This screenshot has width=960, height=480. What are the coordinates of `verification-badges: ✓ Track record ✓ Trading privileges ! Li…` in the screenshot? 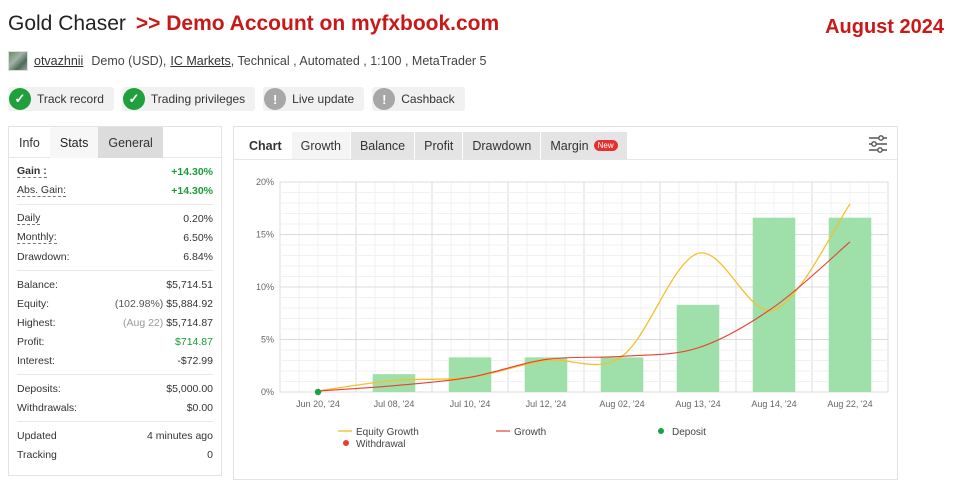 It's located at (236, 99).